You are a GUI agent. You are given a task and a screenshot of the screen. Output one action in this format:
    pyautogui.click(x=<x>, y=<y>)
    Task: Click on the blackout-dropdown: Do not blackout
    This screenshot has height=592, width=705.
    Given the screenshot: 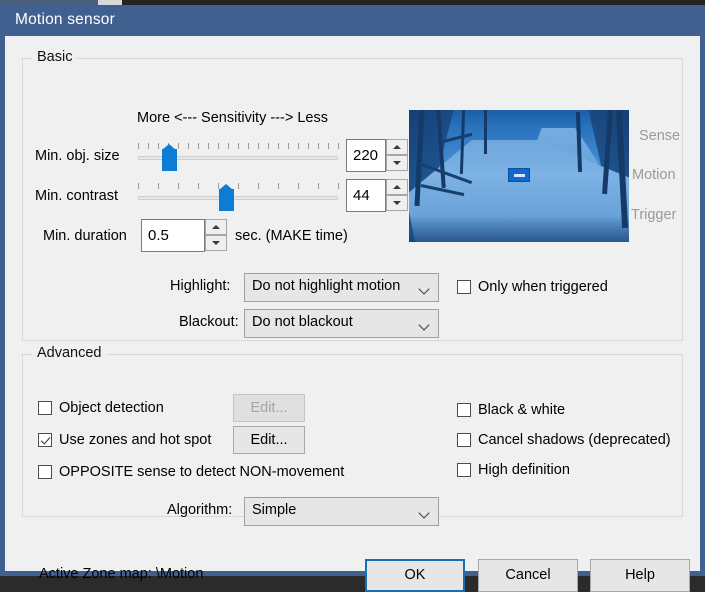 What is the action you would take?
    pyautogui.click(x=341, y=323)
    